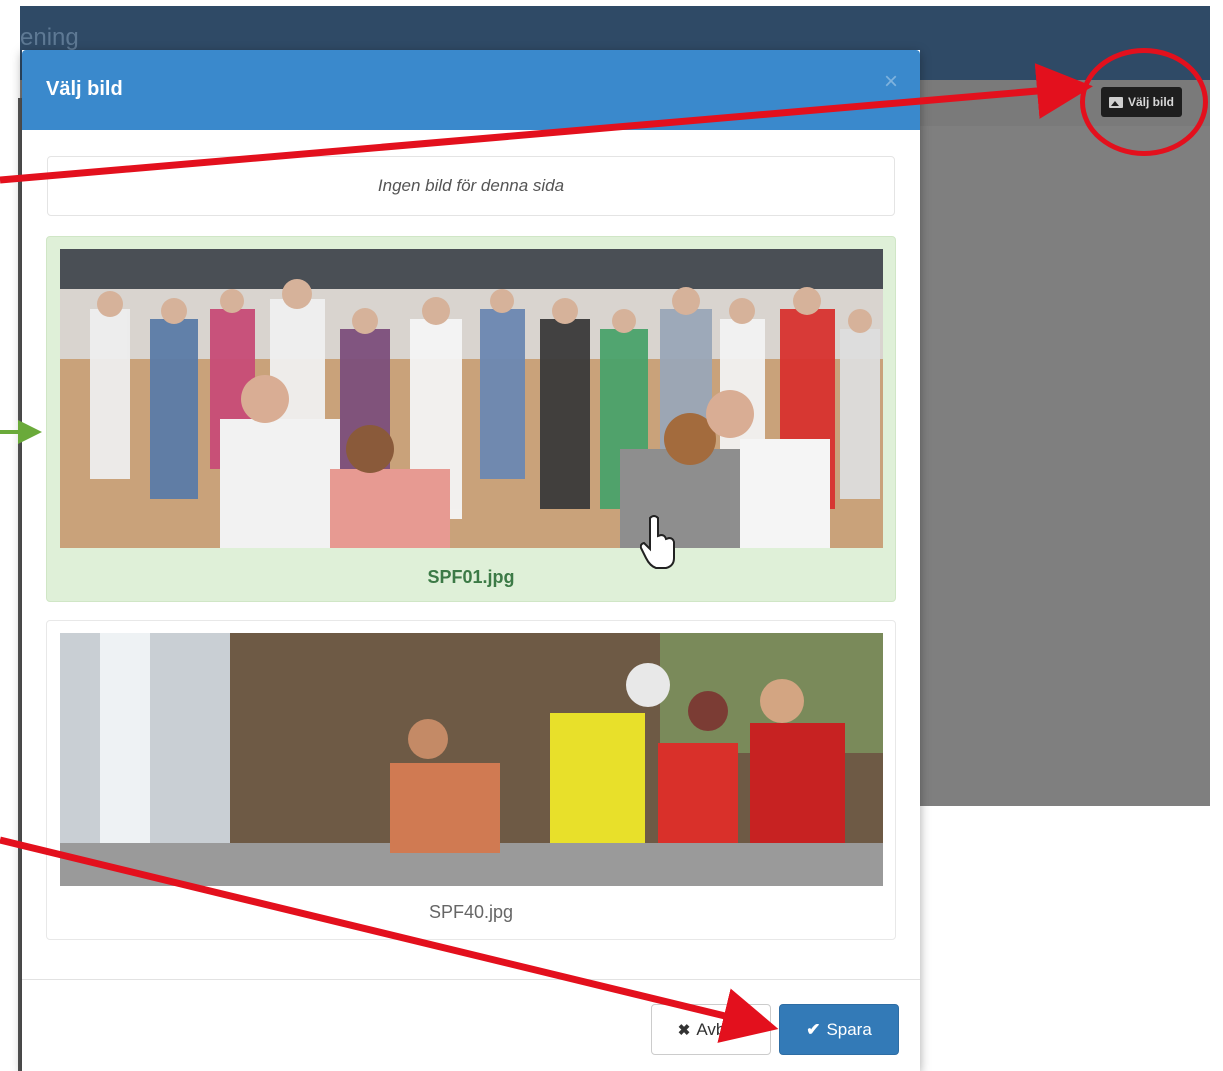 This screenshot has height=1071, width=1223. I want to click on image-filename: SPF01.jpg, so click(471, 577).